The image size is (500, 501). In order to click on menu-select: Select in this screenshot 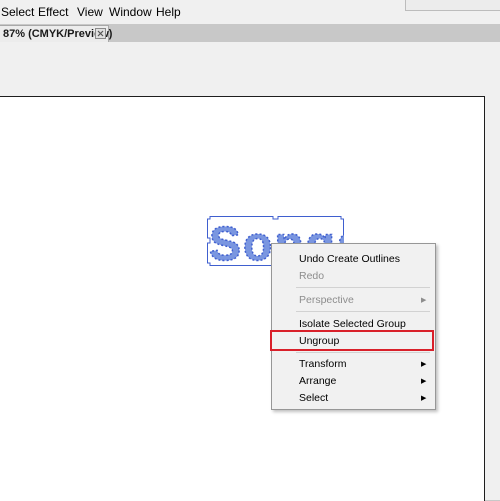, I will do `click(17, 12)`.